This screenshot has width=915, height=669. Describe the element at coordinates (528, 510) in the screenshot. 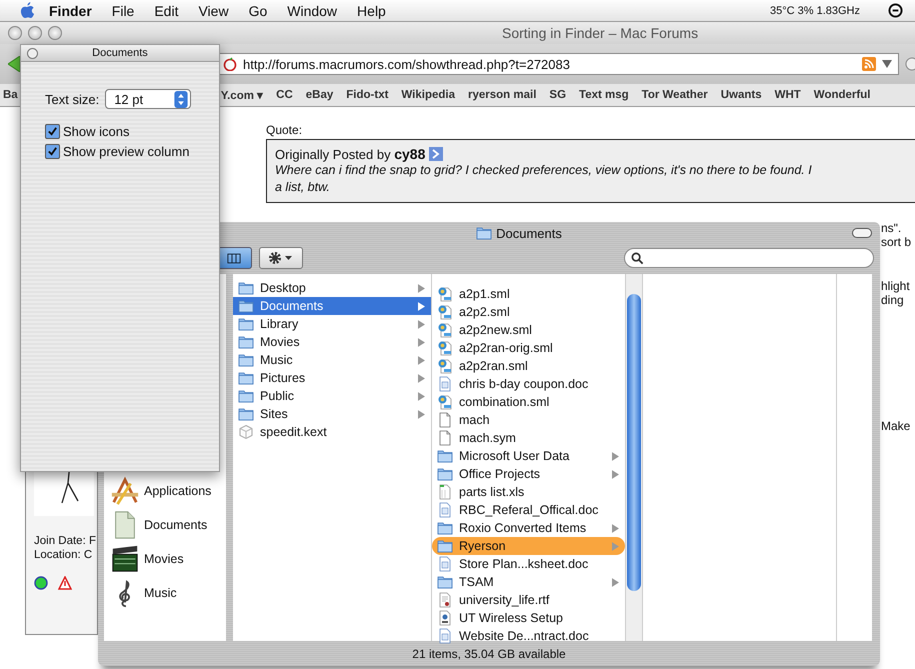

I see `file-row: RBC_Referal_Offical.doc` at that location.